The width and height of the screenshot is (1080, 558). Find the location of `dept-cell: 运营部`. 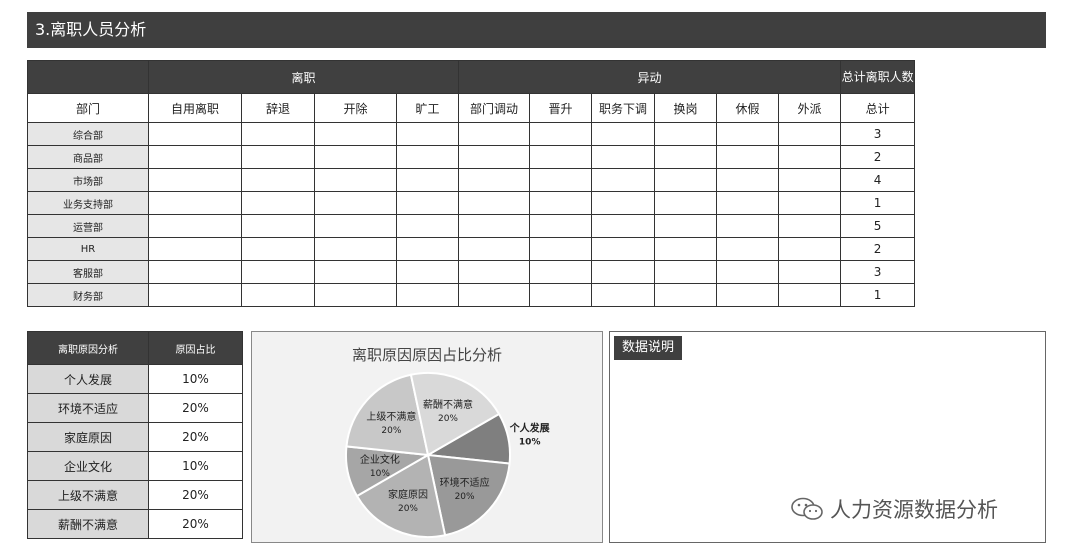

dept-cell: 运营部 is located at coordinates (88, 226).